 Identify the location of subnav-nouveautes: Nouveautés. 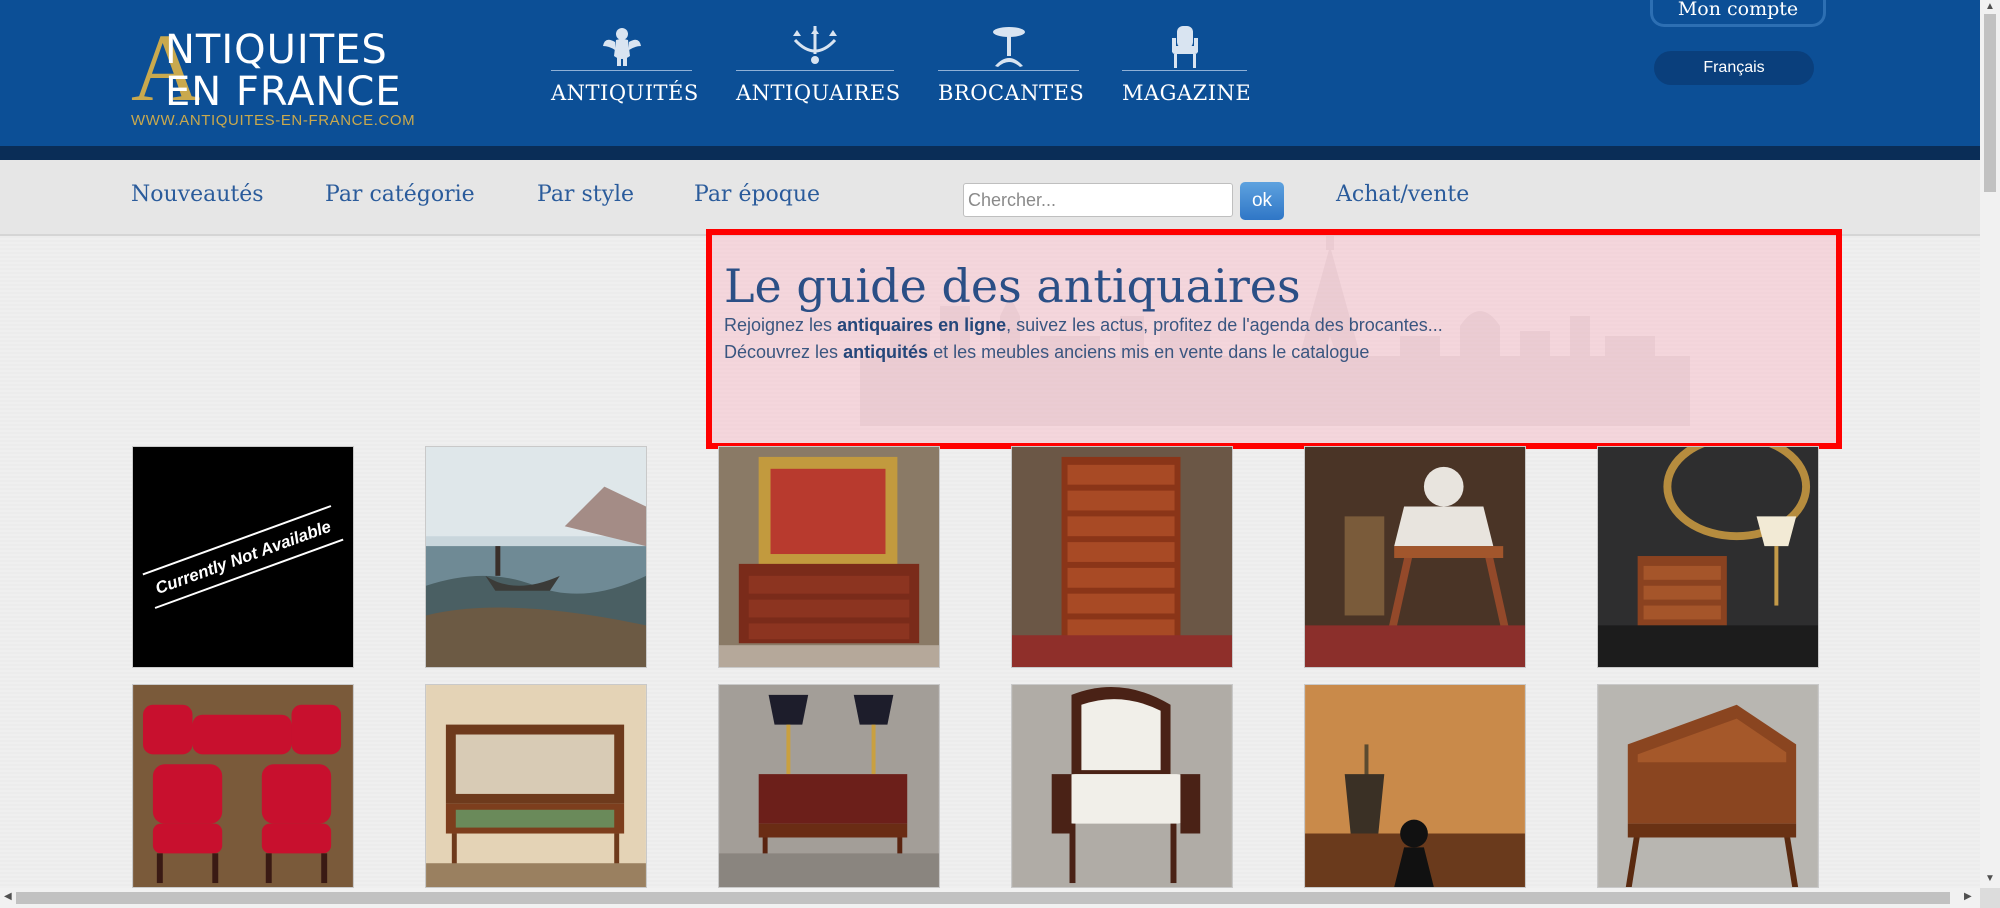
(197, 194).